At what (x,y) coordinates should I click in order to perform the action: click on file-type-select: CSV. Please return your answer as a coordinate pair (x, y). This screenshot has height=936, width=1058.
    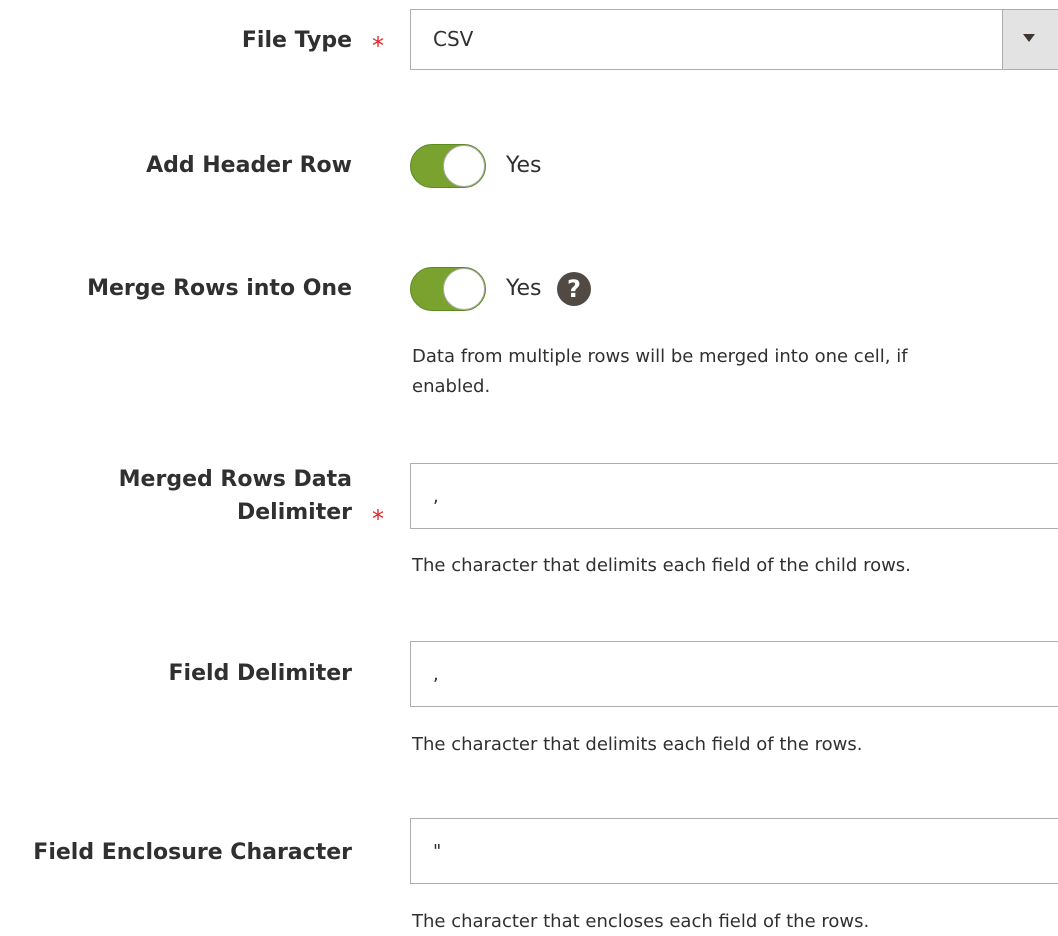
    Looking at the image, I should click on (734, 39).